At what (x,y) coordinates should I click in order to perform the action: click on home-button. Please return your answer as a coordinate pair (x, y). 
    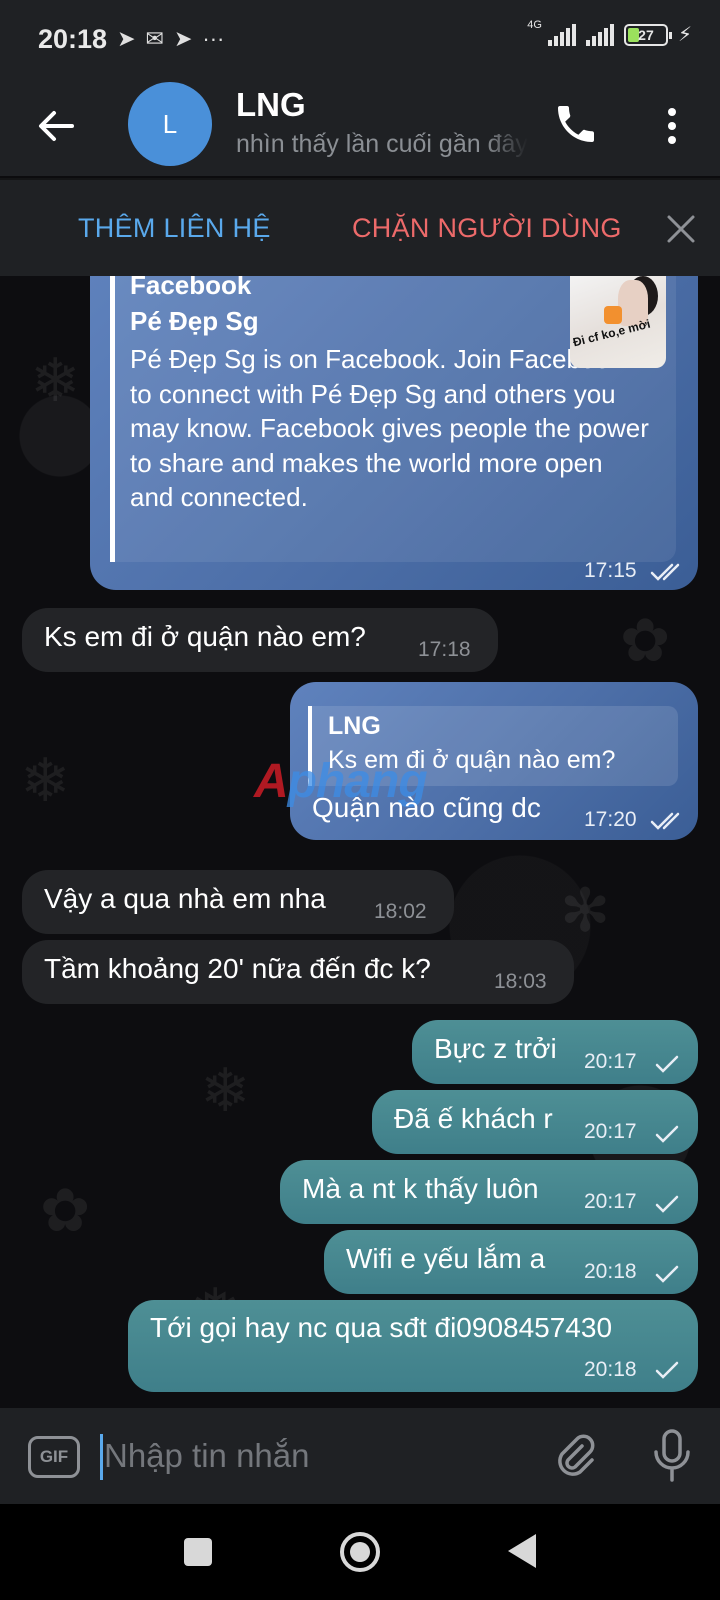
    Looking at the image, I should click on (360, 1552).